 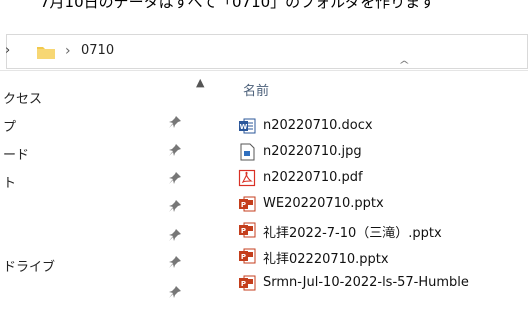 What do you see at coordinates (313, 177) in the screenshot?
I see `file-name: n20220710.pdf` at bounding box center [313, 177].